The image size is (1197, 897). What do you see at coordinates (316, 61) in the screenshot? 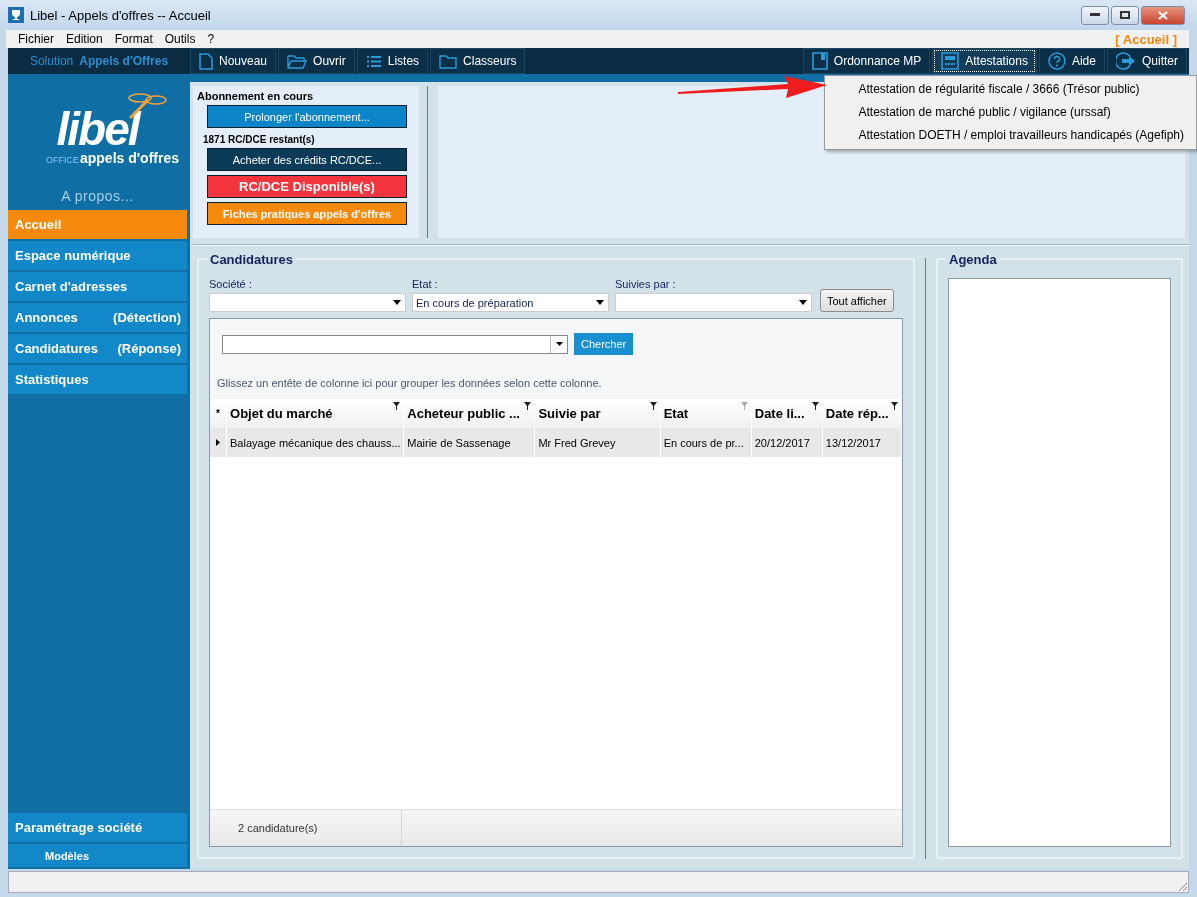
I see `toolbar-button: Ouvrir` at bounding box center [316, 61].